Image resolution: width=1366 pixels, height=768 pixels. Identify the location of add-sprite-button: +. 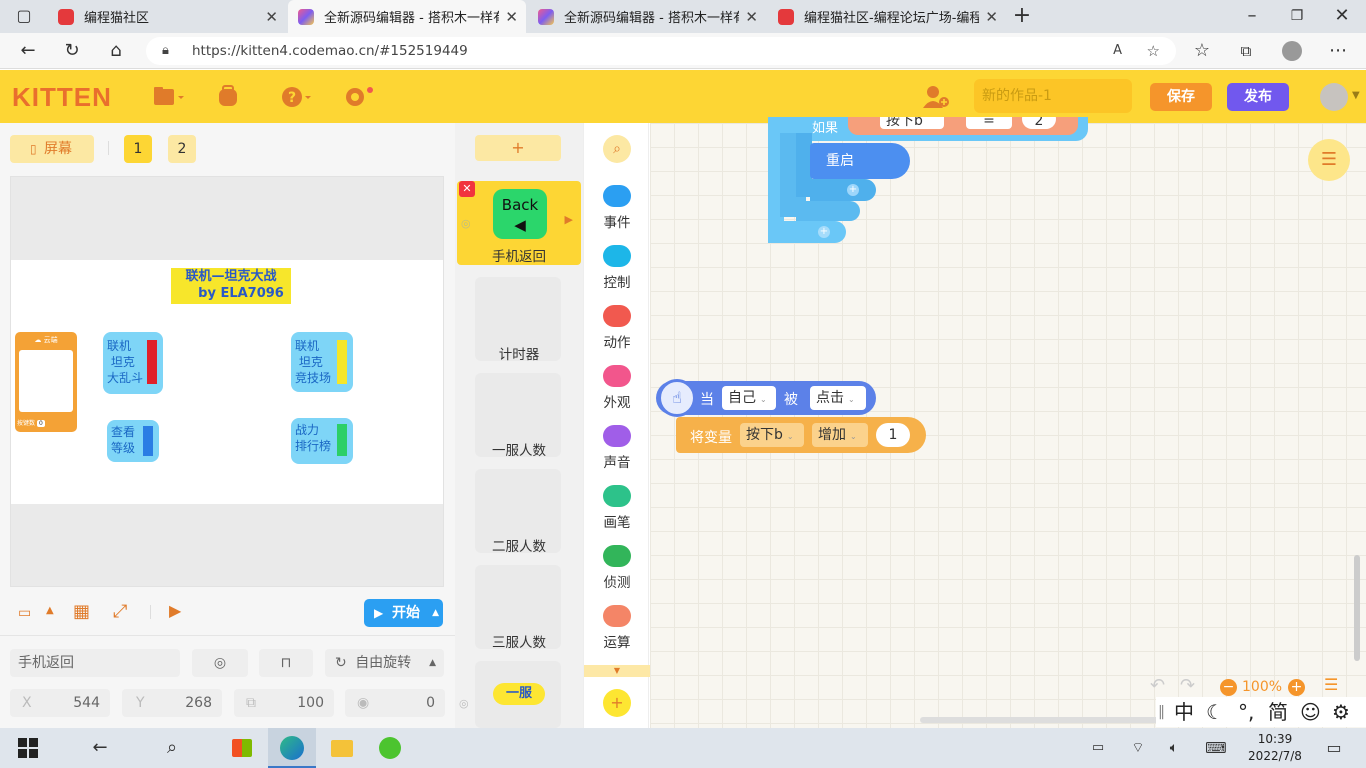
(518, 148).